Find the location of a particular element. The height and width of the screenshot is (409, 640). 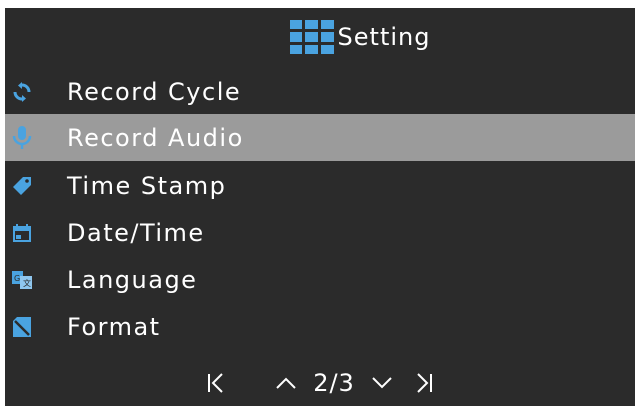

svg-text: 文 is located at coordinates (27, 283).